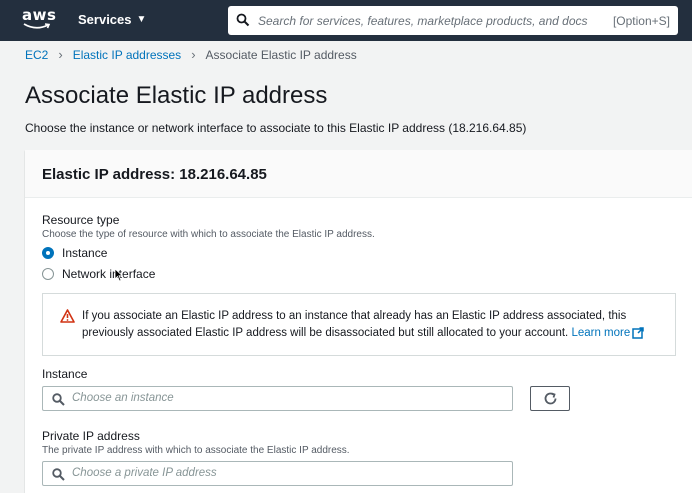 The width and height of the screenshot is (692, 493). What do you see at coordinates (127, 55) in the screenshot?
I see `breadcrumb-elastic-ips-link: Elastic IP addresses` at bounding box center [127, 55].